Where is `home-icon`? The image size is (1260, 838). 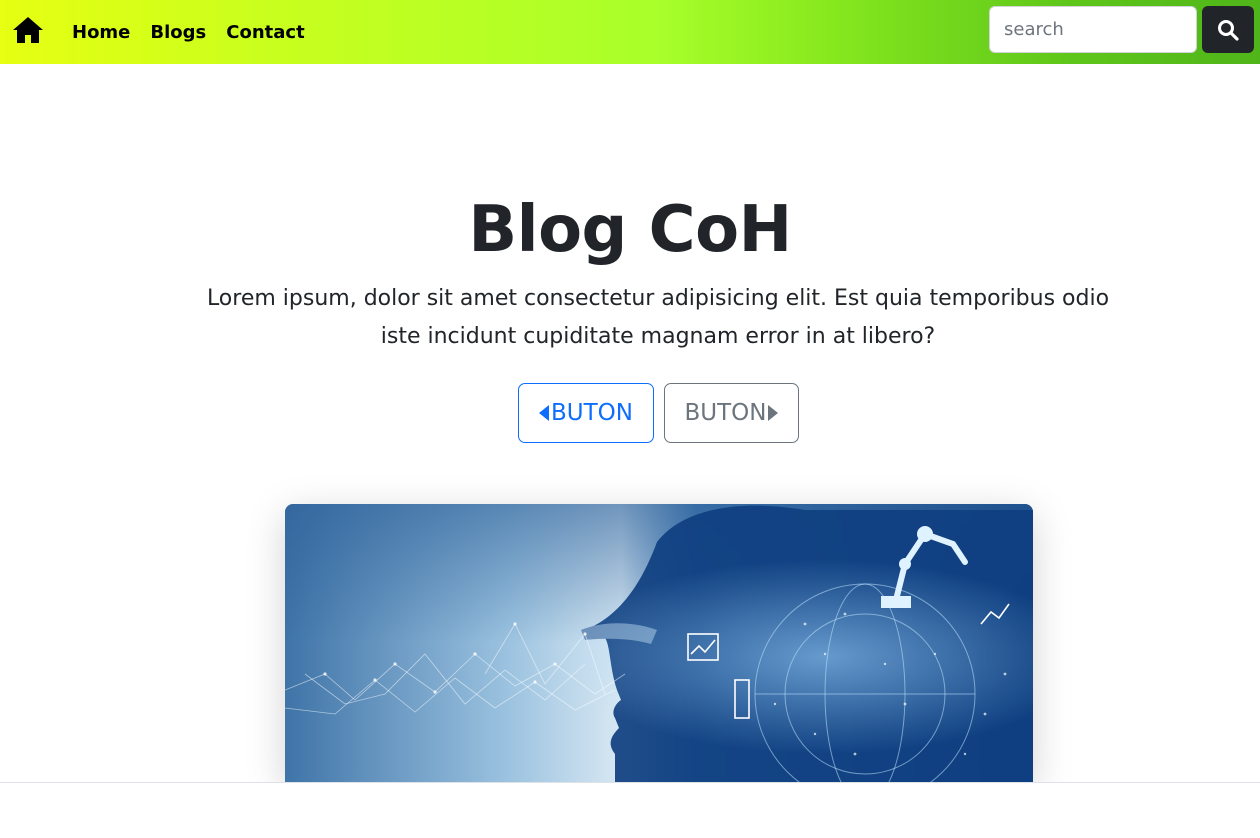
home-icon is located at coordinates (28, 30).